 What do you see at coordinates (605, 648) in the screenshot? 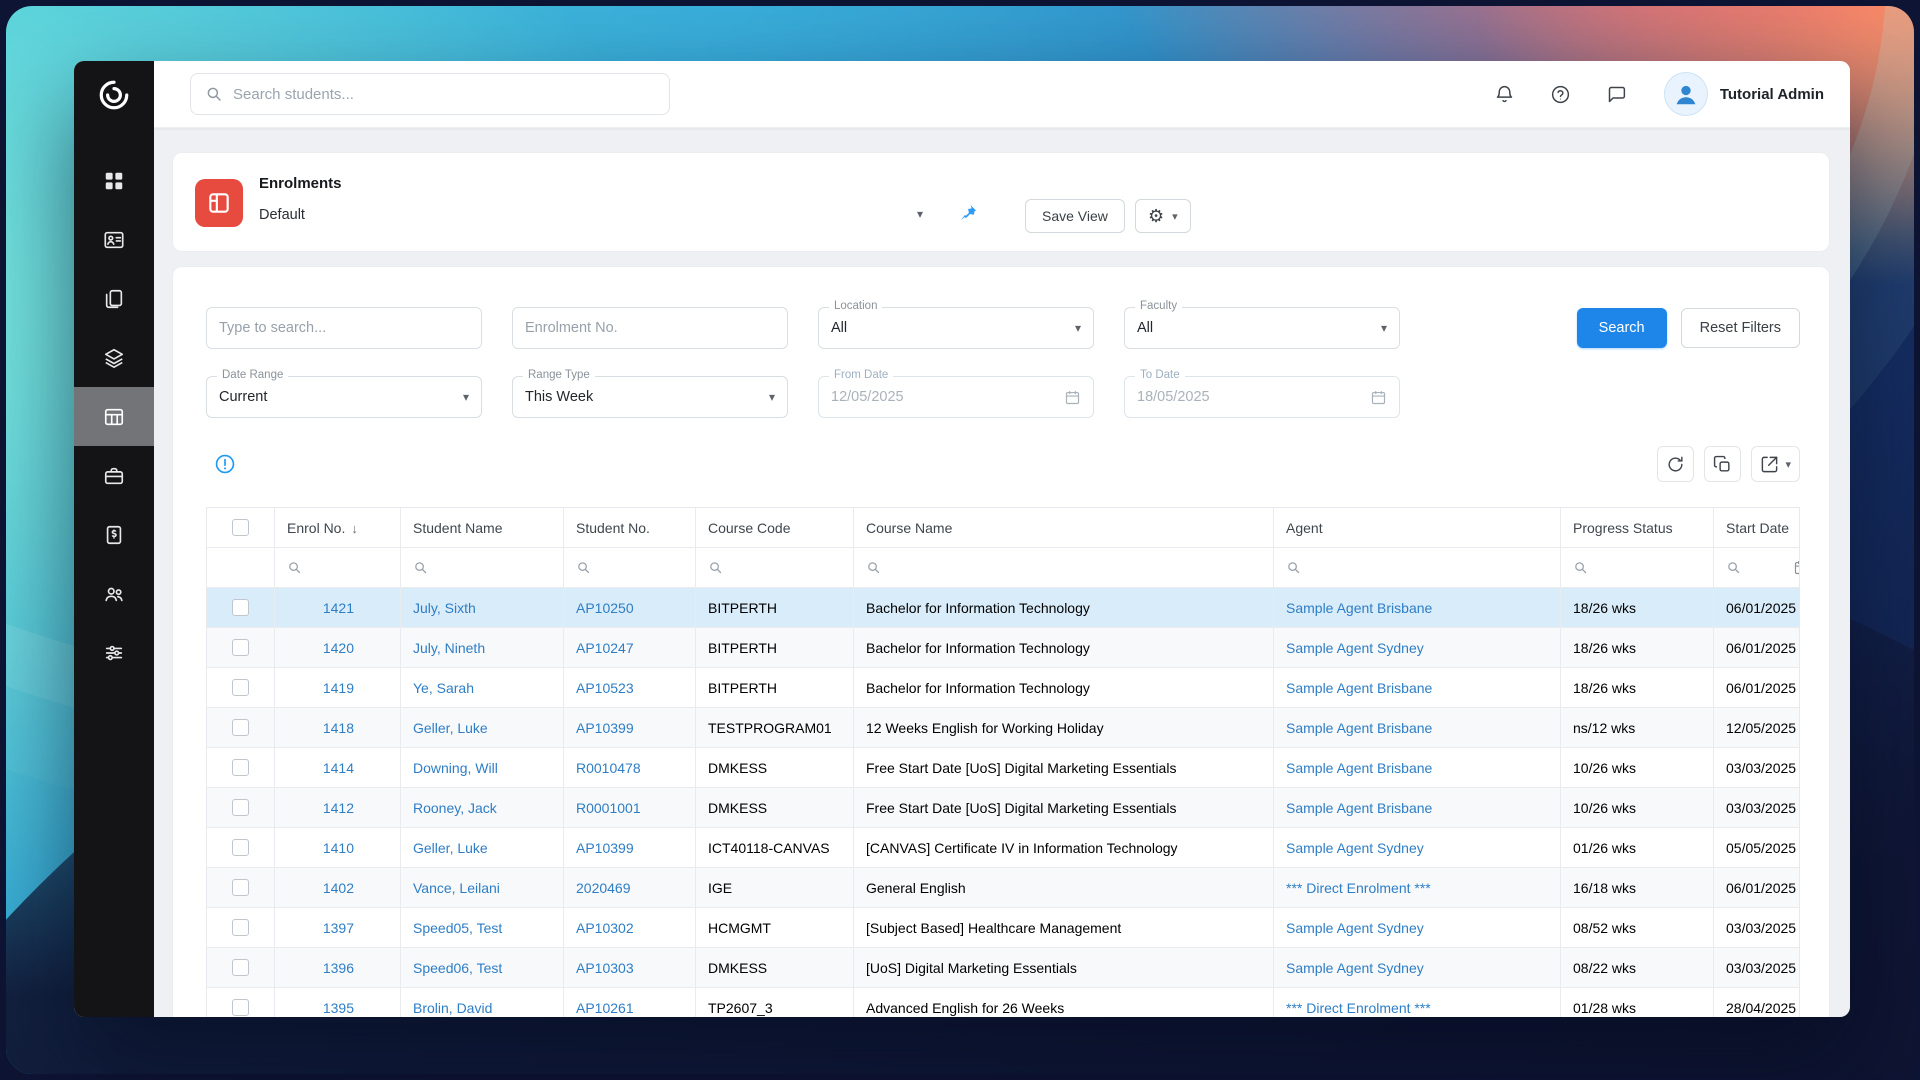
I see `student-no-link: AP10247` at bounding box center [605, 648].